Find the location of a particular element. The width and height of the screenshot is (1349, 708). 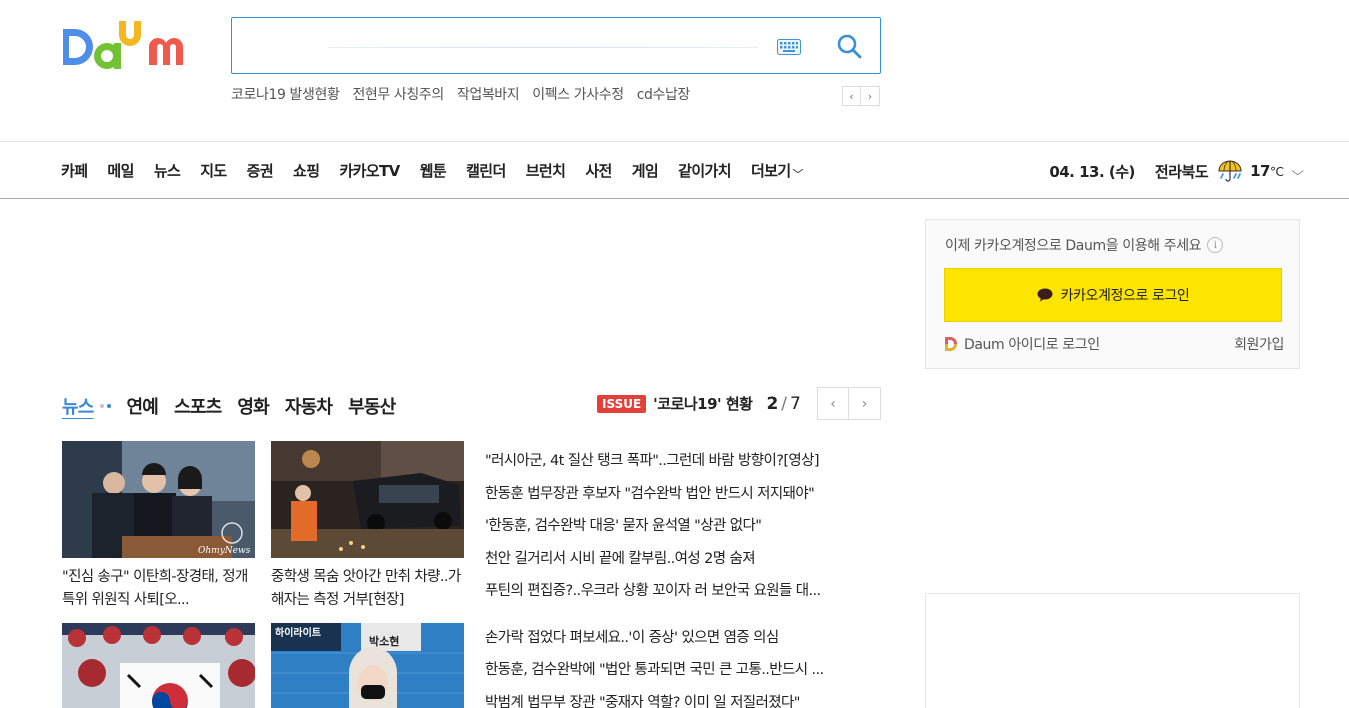

tab-sports: 스포츠 is located at coordinates (198, 406).